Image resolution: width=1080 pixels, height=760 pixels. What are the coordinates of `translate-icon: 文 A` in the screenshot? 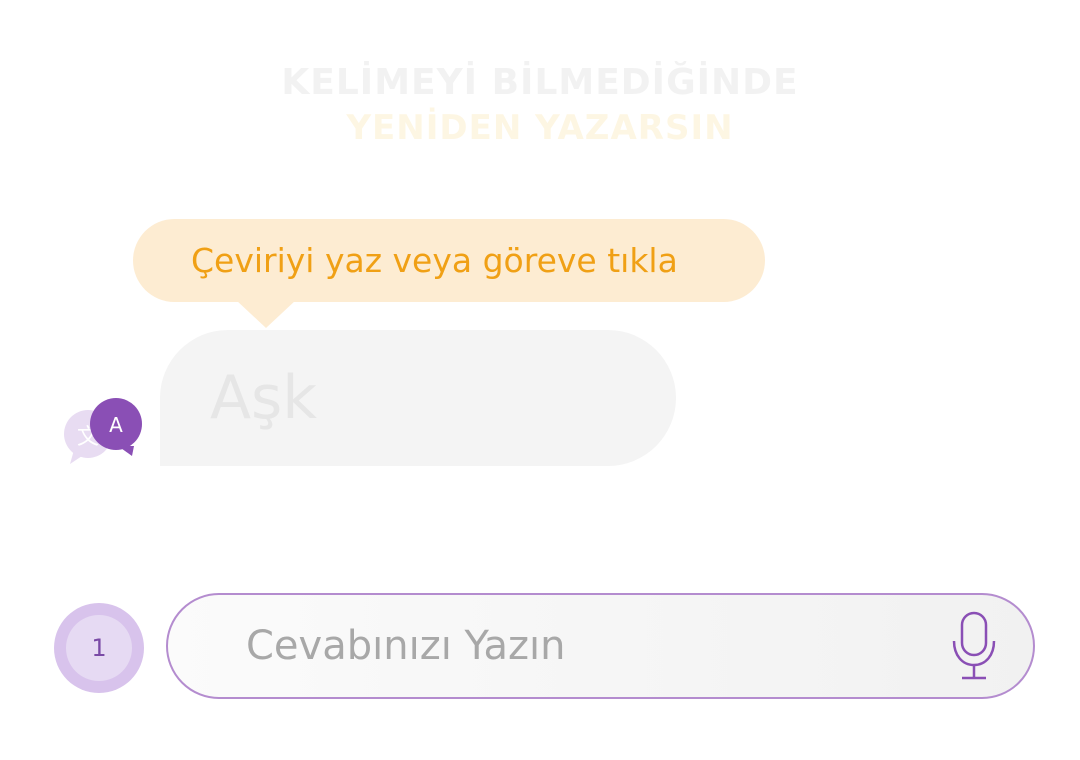 It's located at (105, 435).